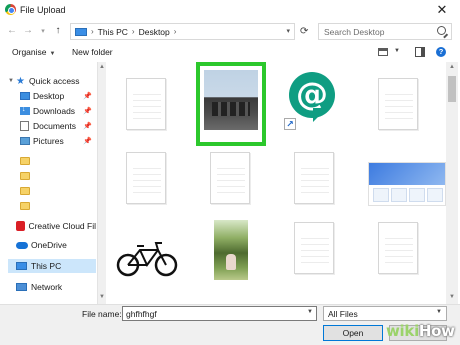 Image resolution: width=460 pixels, height=345 pixels. I want to click on webpage-hero, so click(407, 174).